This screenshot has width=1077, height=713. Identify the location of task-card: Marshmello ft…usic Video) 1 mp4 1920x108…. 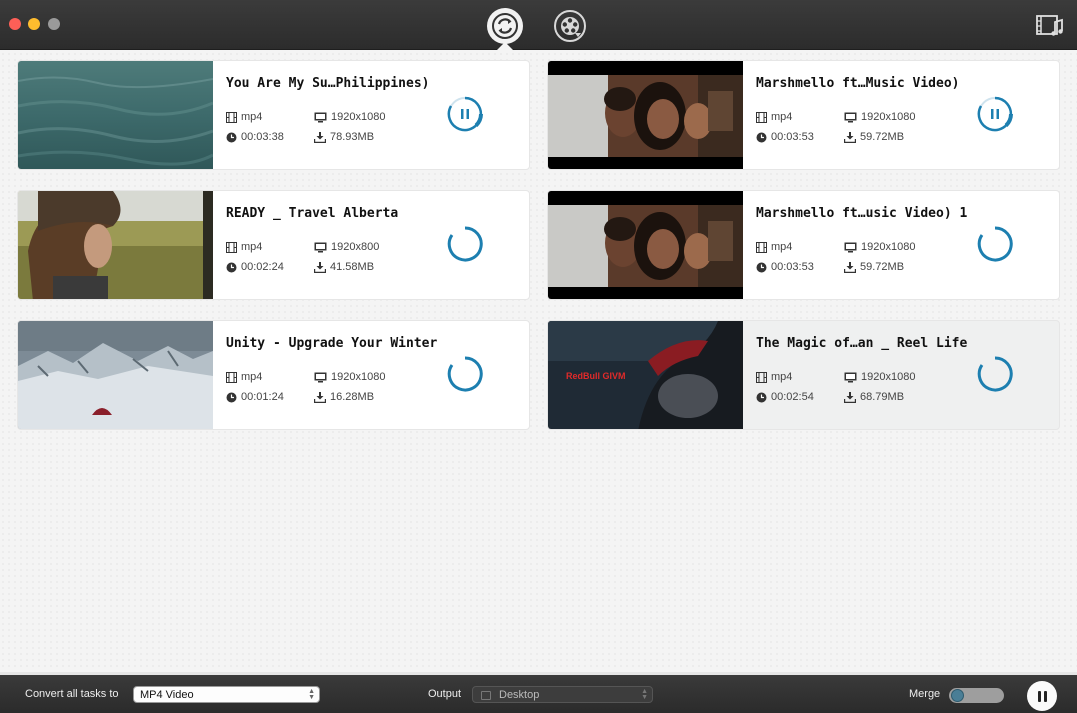
(803, 245).